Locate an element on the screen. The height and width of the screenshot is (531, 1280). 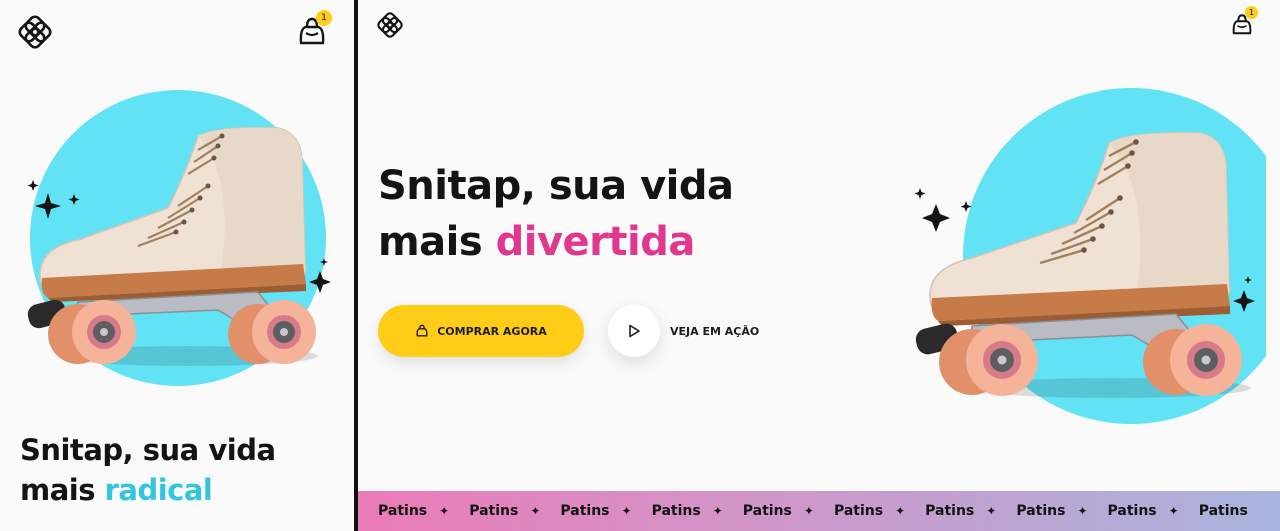
hero-title-line2: mais divertida is located at coordinates (598, 242).